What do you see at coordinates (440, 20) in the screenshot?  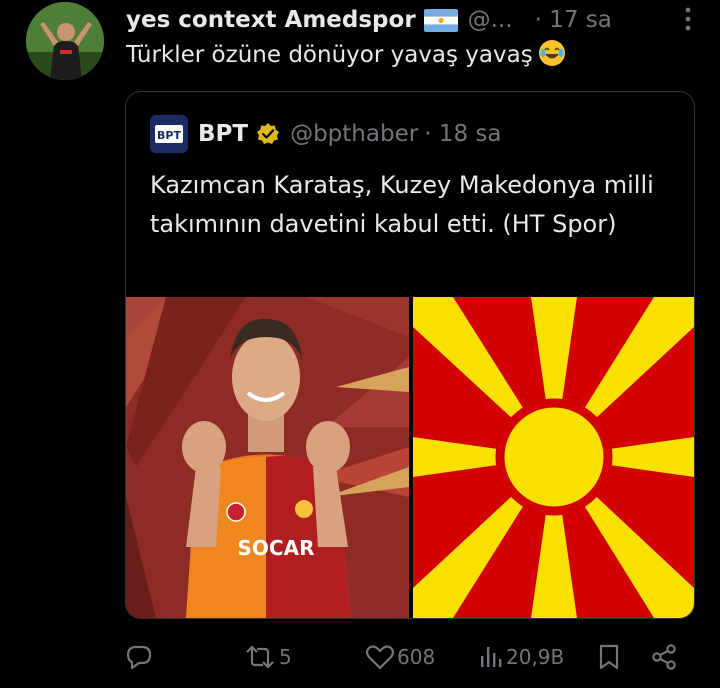 I see `argentina-flag-icon` at bounding box center [440, 20].